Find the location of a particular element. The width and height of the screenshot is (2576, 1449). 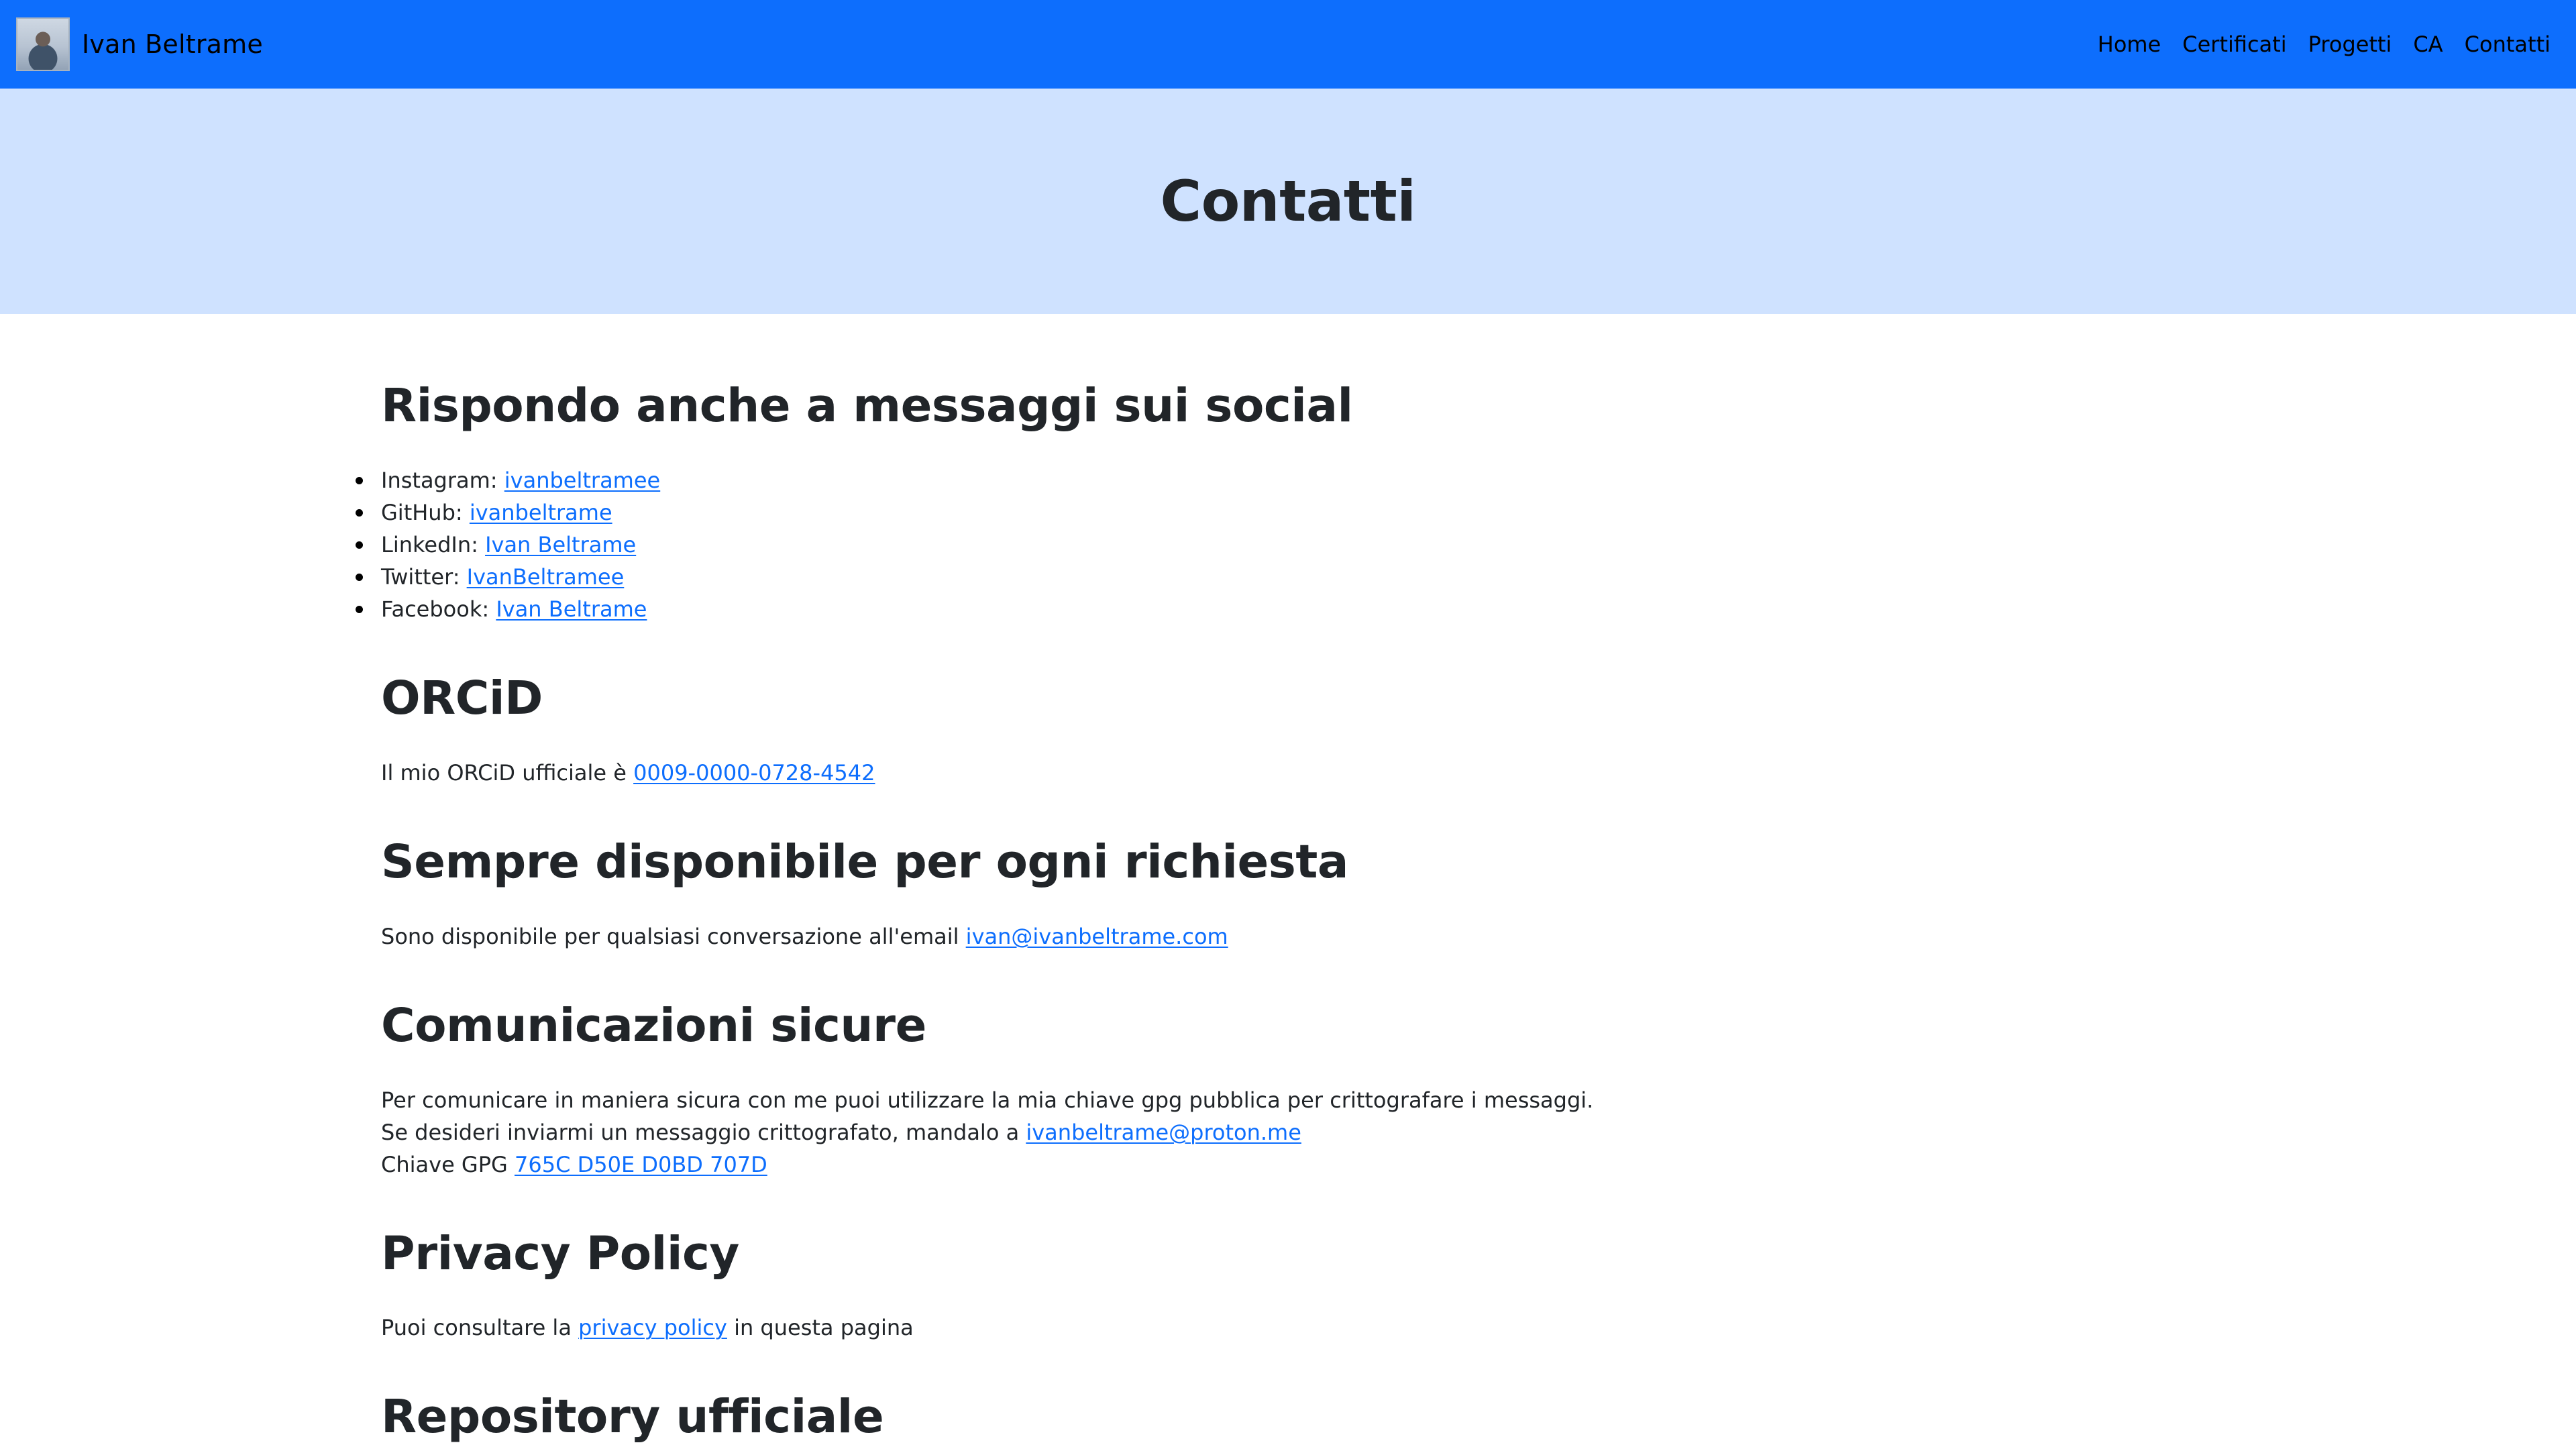

social-label: Twitter: is located at coordinates (420, 577).